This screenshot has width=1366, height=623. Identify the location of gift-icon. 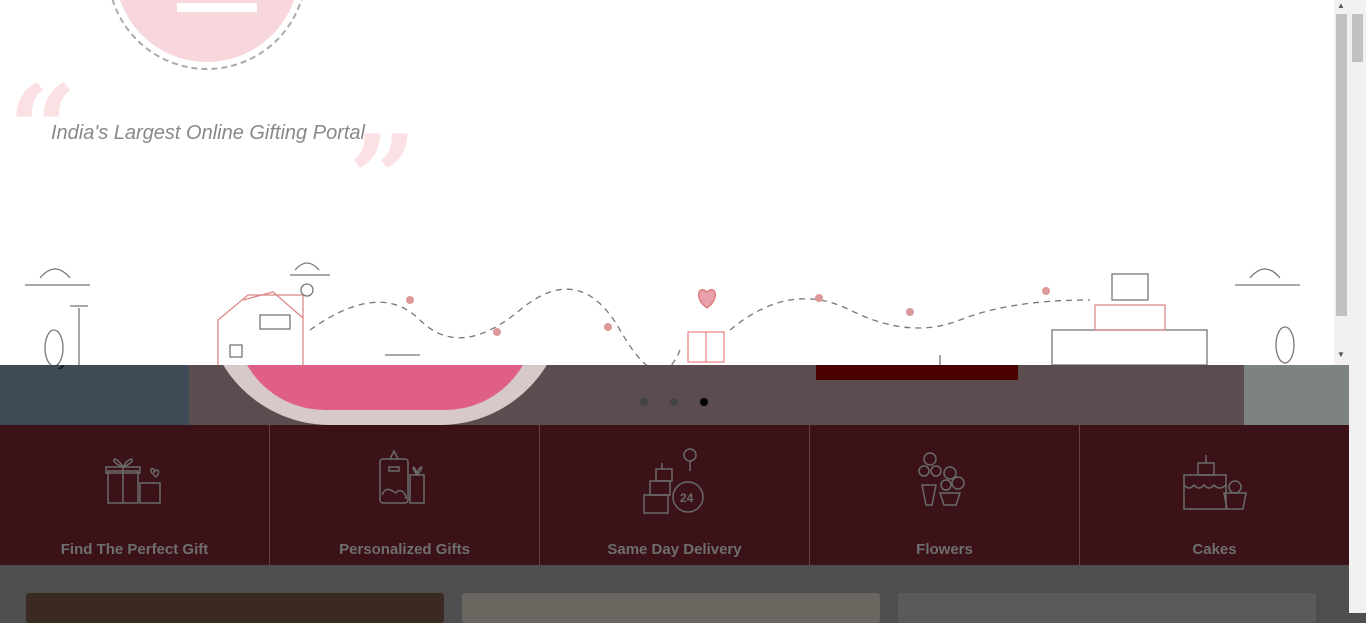
(132, 481).